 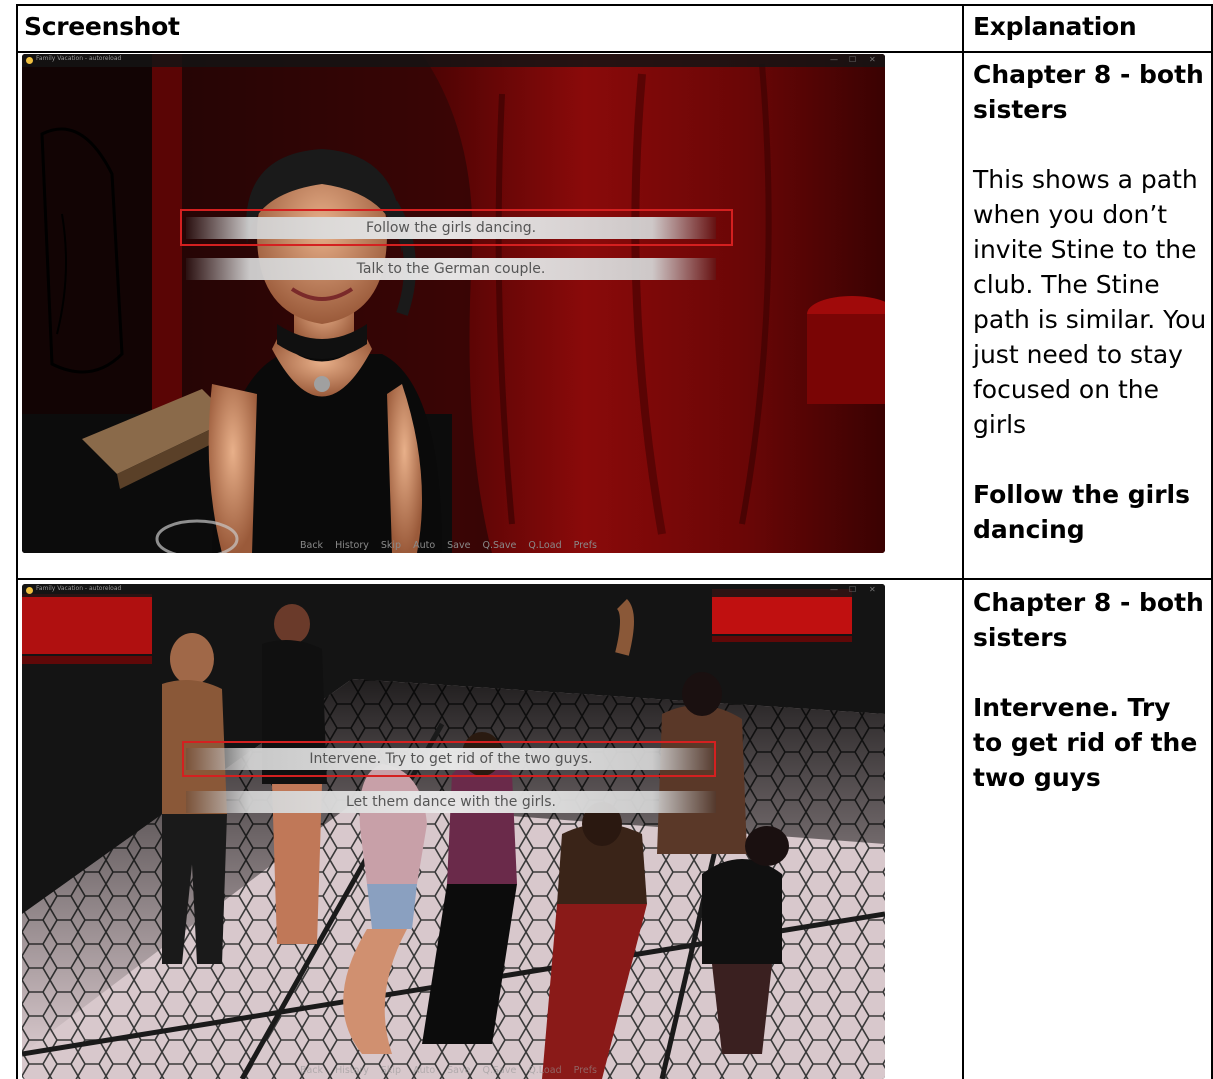 What do you see at coordinates (102, 26) in the screenshot?
I see `header-screenshot: Screenshot` at bounding box center [102, 26].